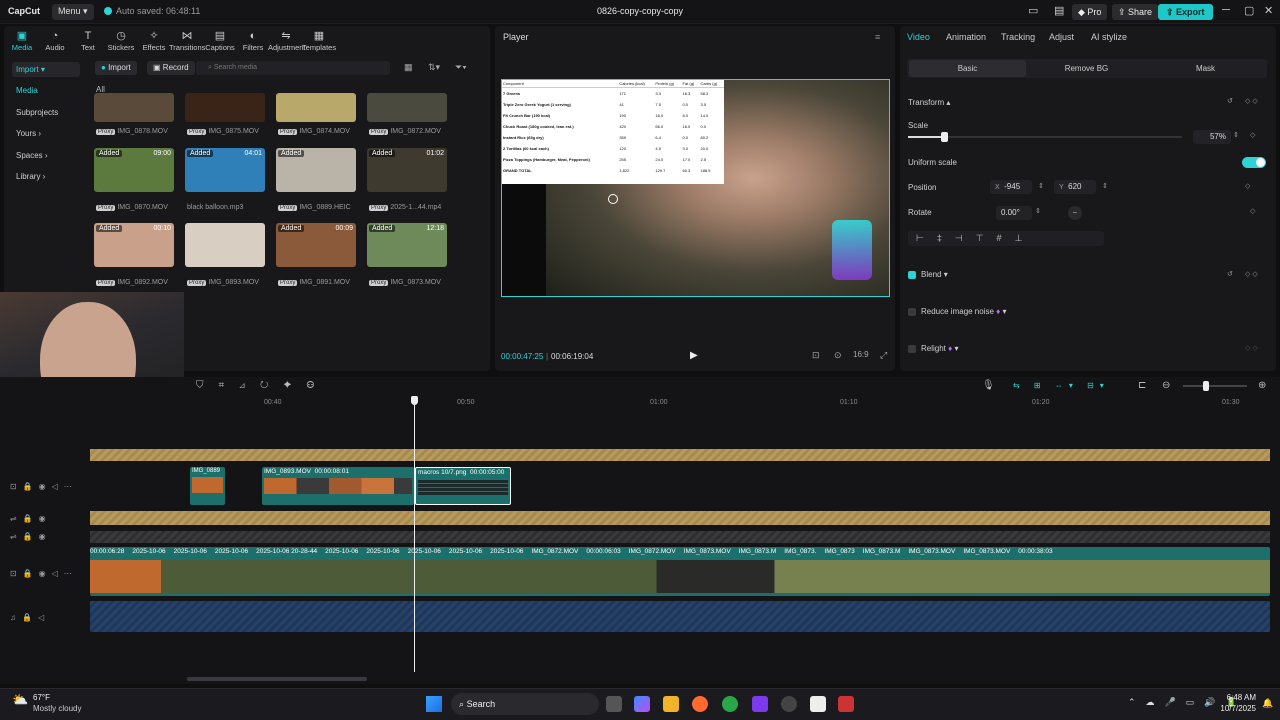 Image resolution: width=1280 pixels, height=720 pixels. I want to click on tab-animation: Animation, so click(966, 37).